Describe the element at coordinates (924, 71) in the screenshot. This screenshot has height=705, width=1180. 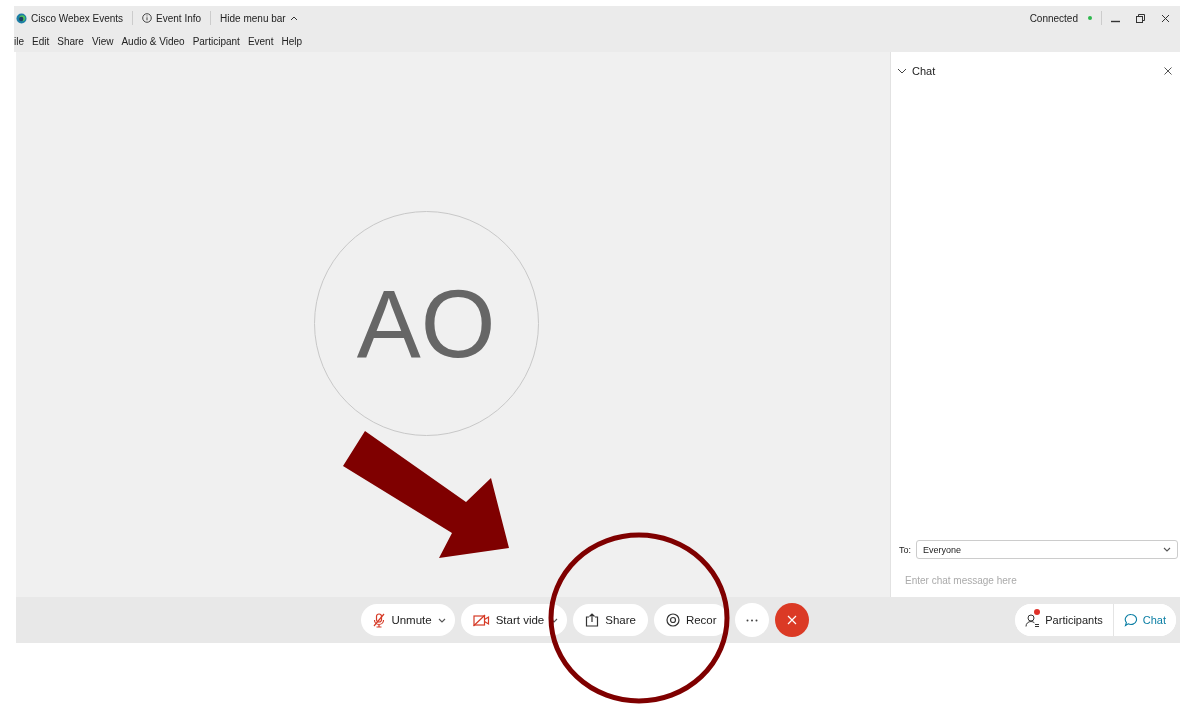
I see `panel-title: Chat` at that location.